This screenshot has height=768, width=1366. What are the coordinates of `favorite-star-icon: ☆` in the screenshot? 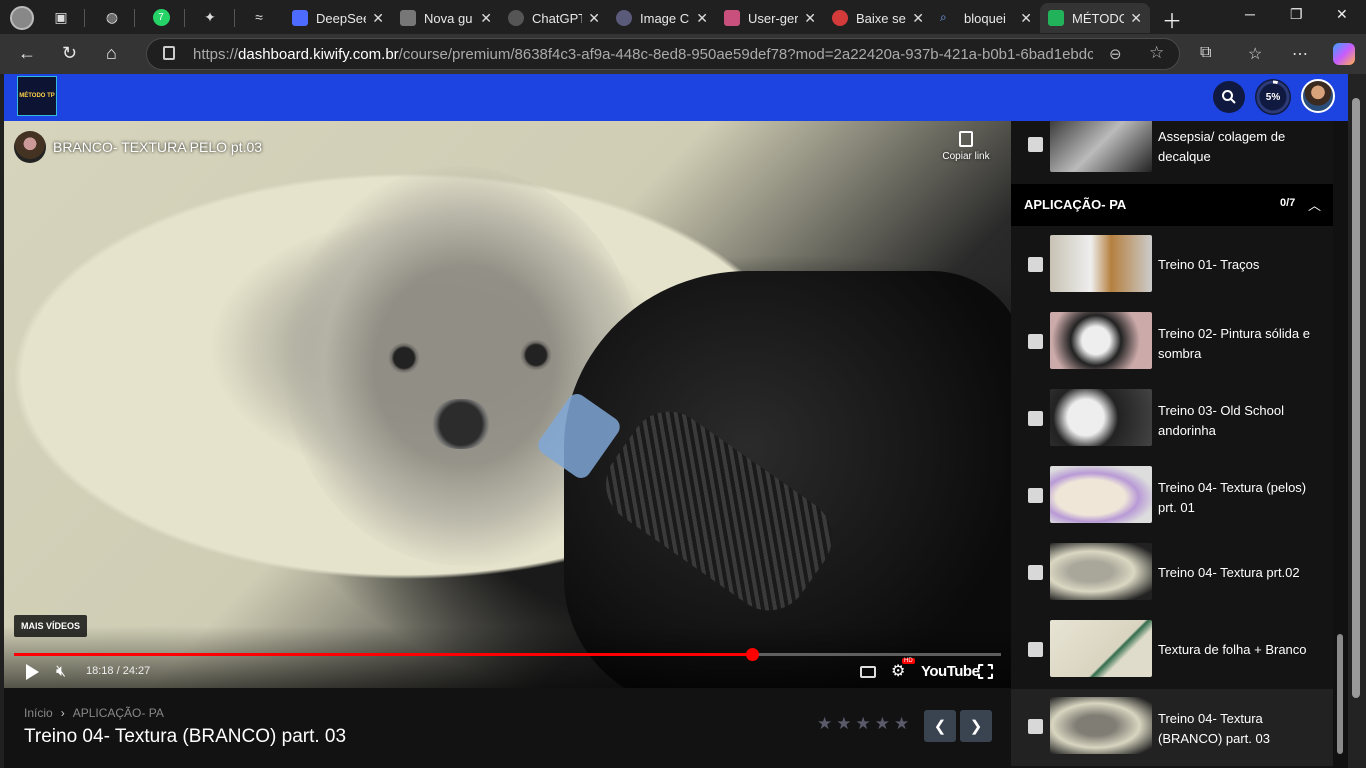 It's located at (1156, 53).